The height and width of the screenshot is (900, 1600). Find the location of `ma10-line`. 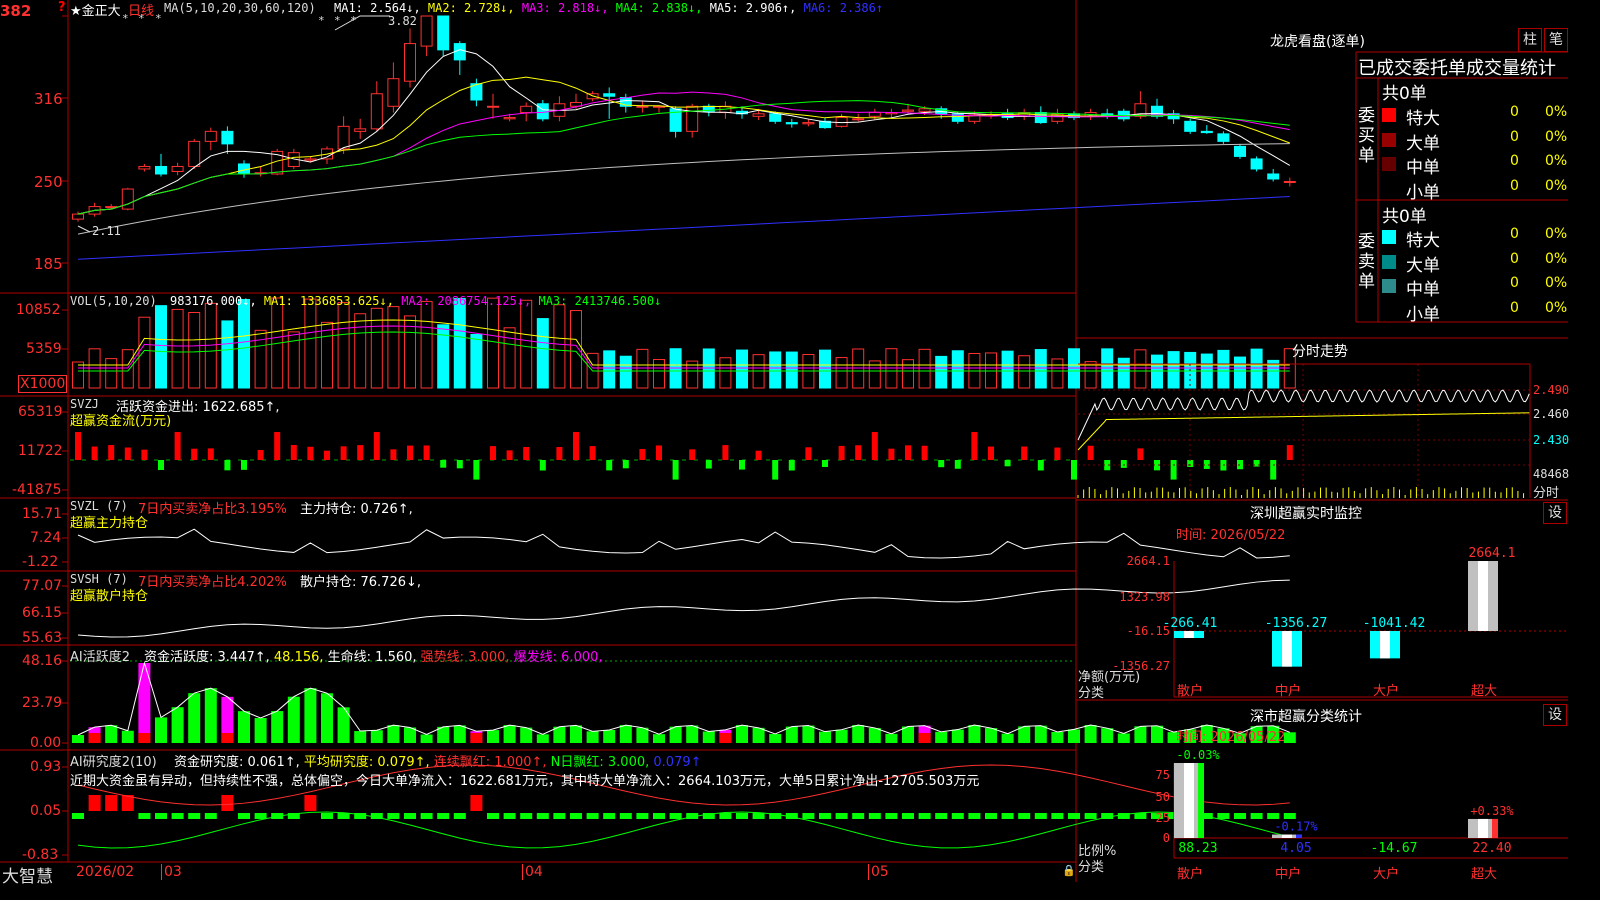

ma10-line is located at coordinates (683, 145).